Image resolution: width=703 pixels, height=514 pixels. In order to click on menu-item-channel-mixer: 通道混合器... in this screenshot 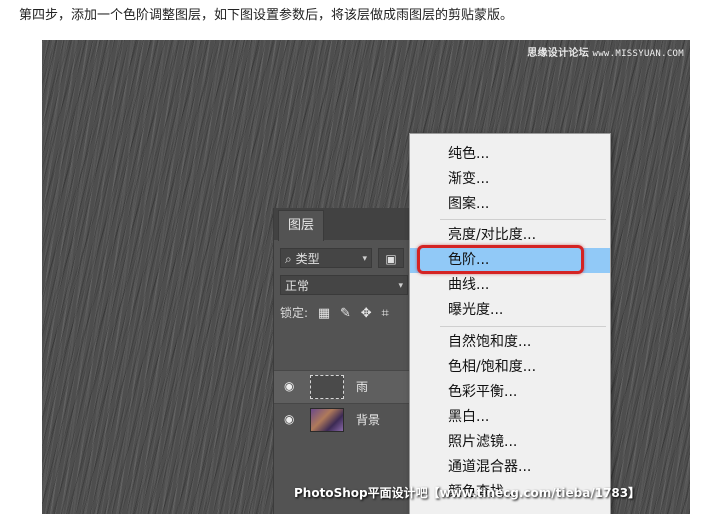, I will do `click(510, 467)`.